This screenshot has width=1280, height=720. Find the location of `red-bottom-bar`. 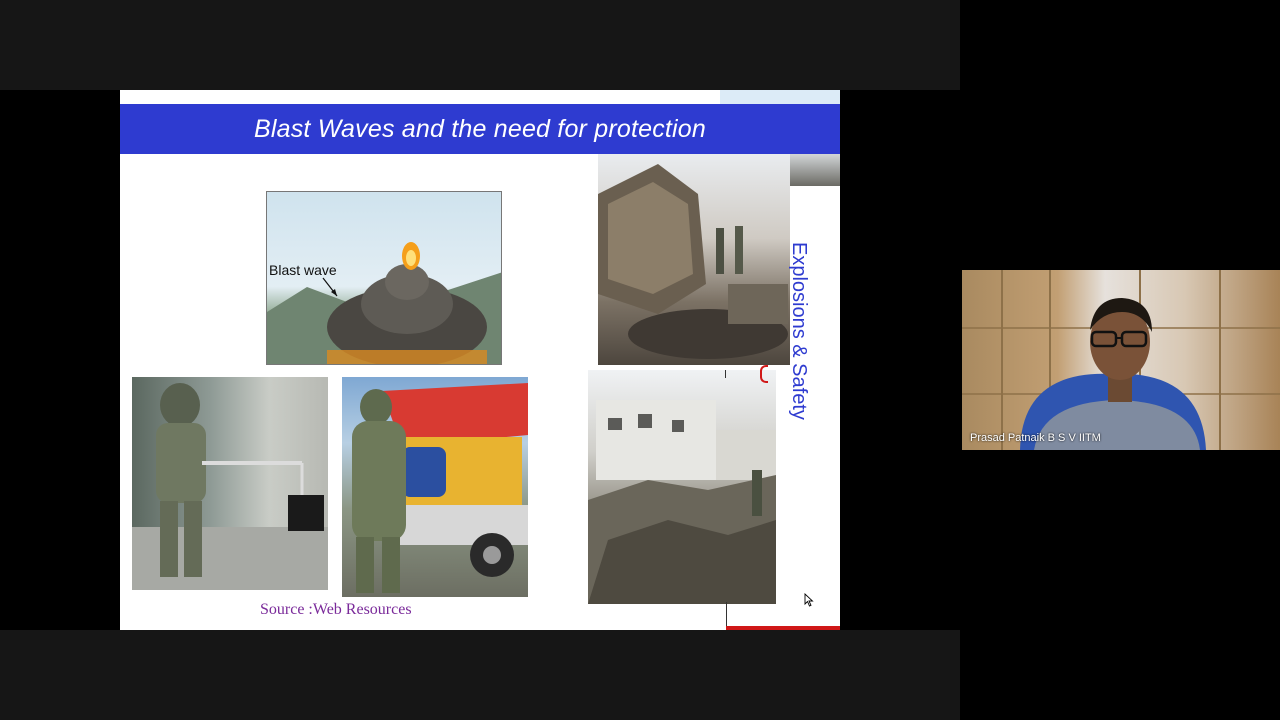

red-bottom-bar is located at coordinates (783, 628).